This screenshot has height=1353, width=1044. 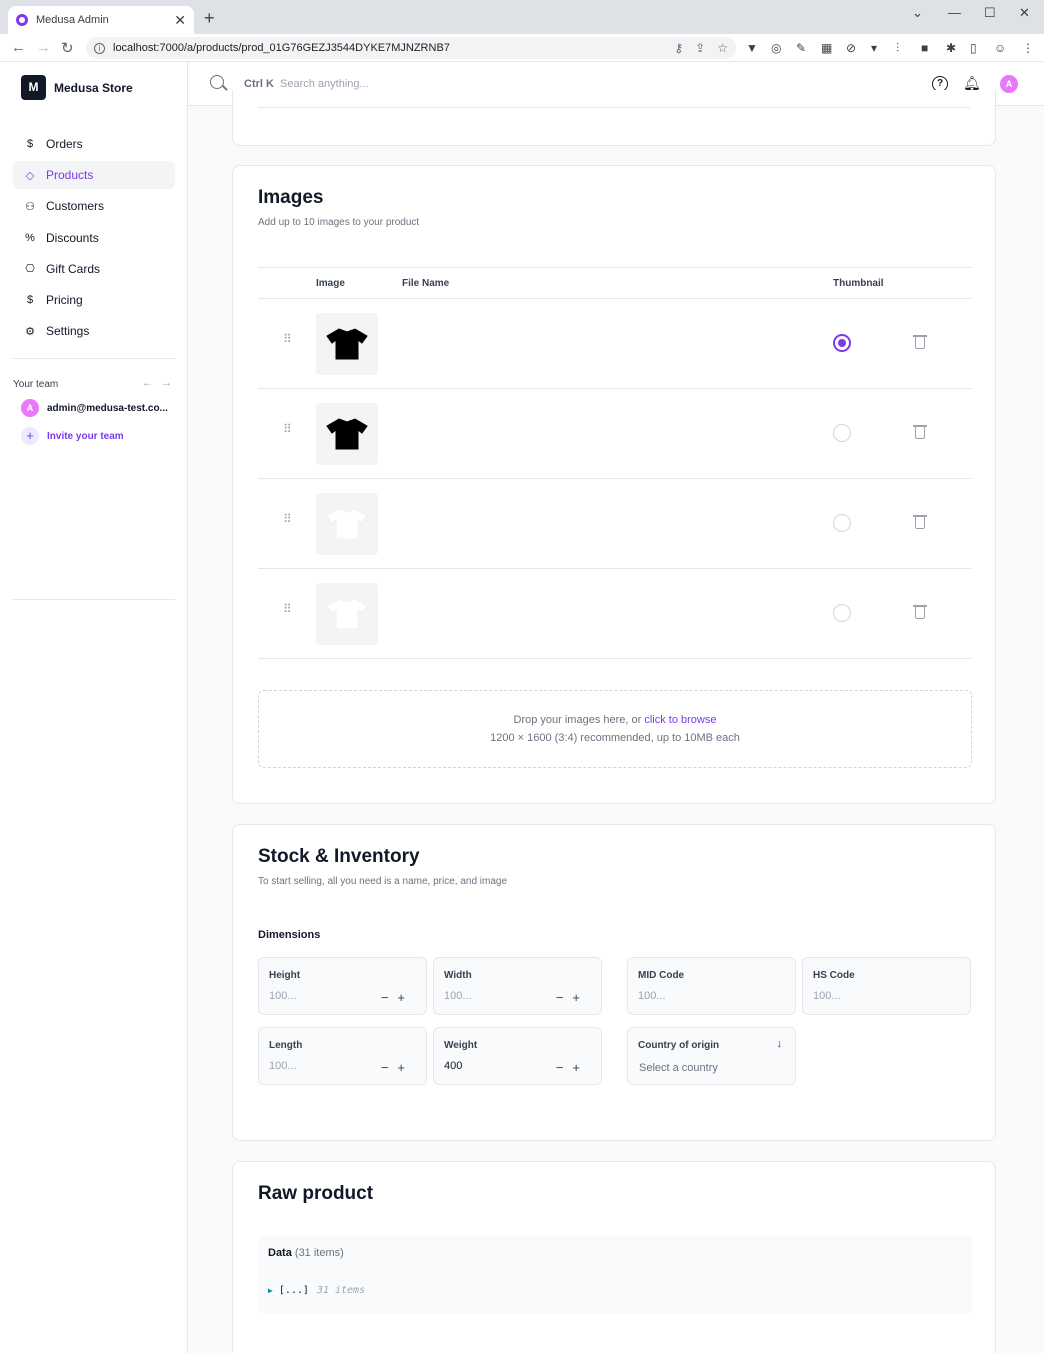 I want to click on dollar-icon: $, so click(x=30, y=144).